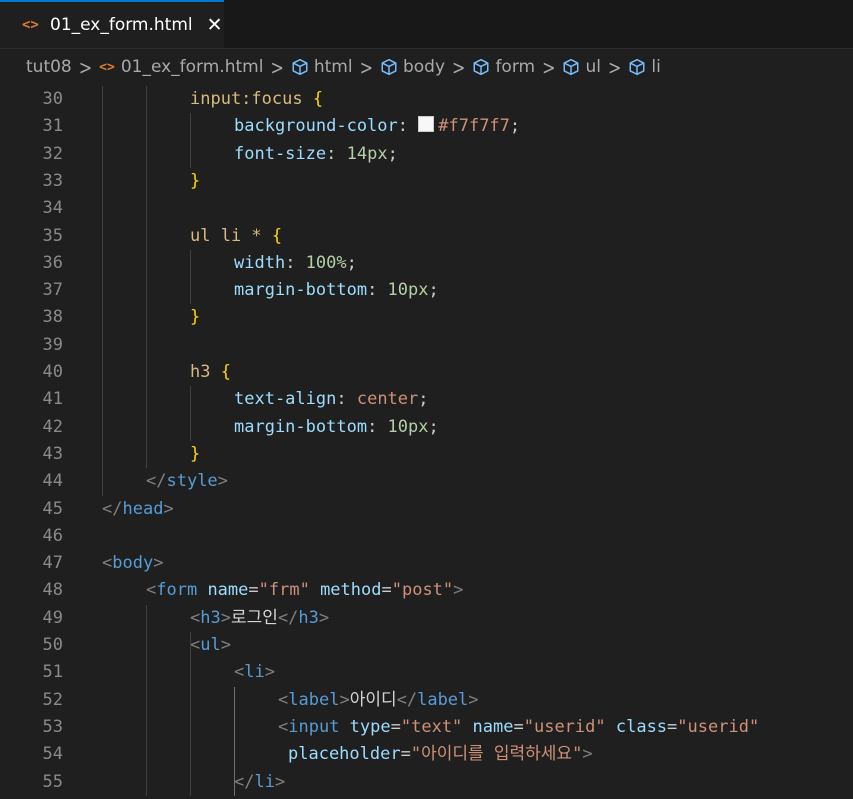 This screenshot has height=799, width=853. I want to click on code-line: 34, so click(426, 208).